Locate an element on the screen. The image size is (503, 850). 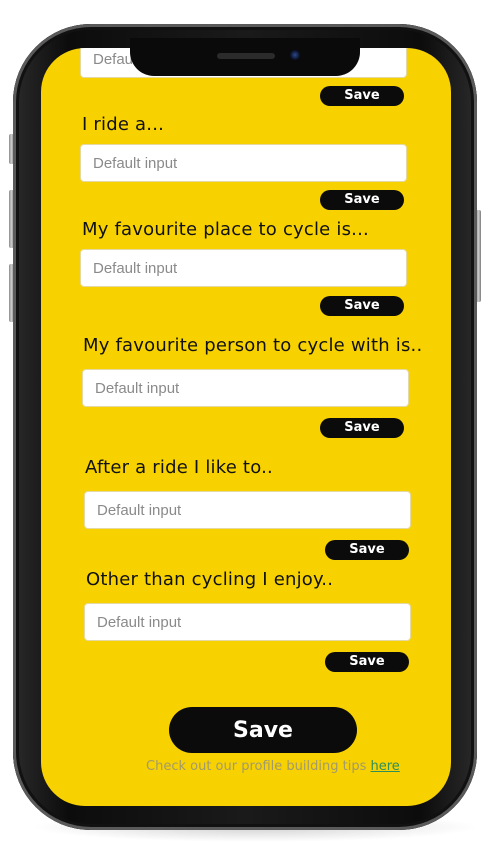
field-2-save-button: Save is located at coordinates (362, 306).